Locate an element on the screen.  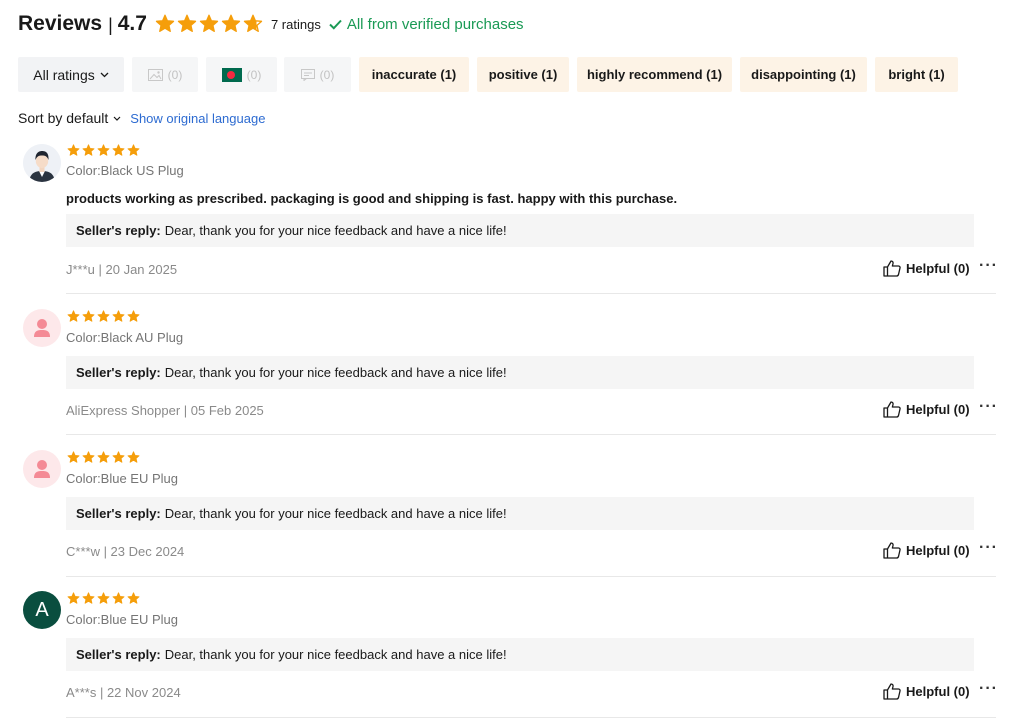
review-variant: Color:Black US Plug is located at coordinates (125, 170).